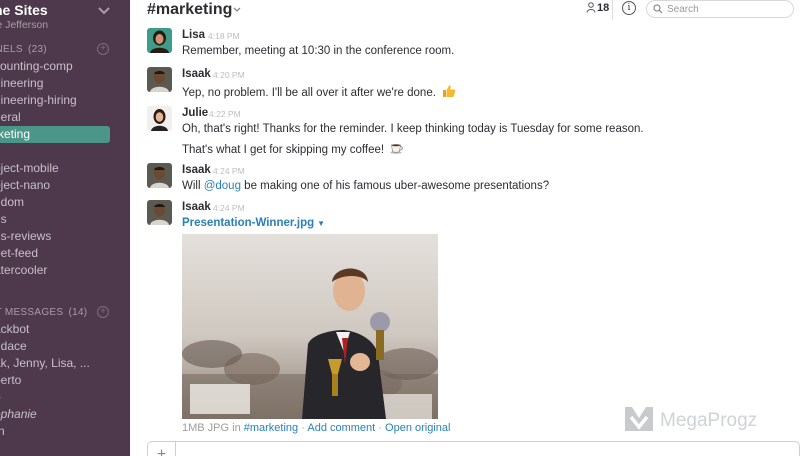 Image resolution: width=800 pixels, height=456 pixels. Describe the element at coordinates (449, 91) in the screenshot. I see `thumbs-up-icon` at that location.